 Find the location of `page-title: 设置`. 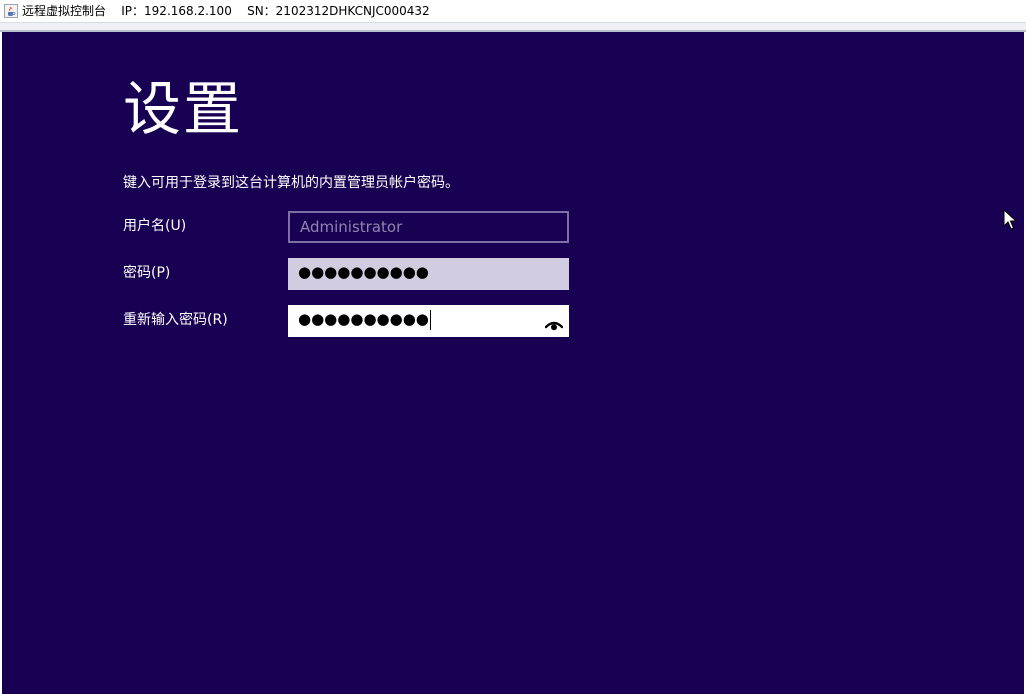

page-title: 设置 is located at coordinates (183, 109).